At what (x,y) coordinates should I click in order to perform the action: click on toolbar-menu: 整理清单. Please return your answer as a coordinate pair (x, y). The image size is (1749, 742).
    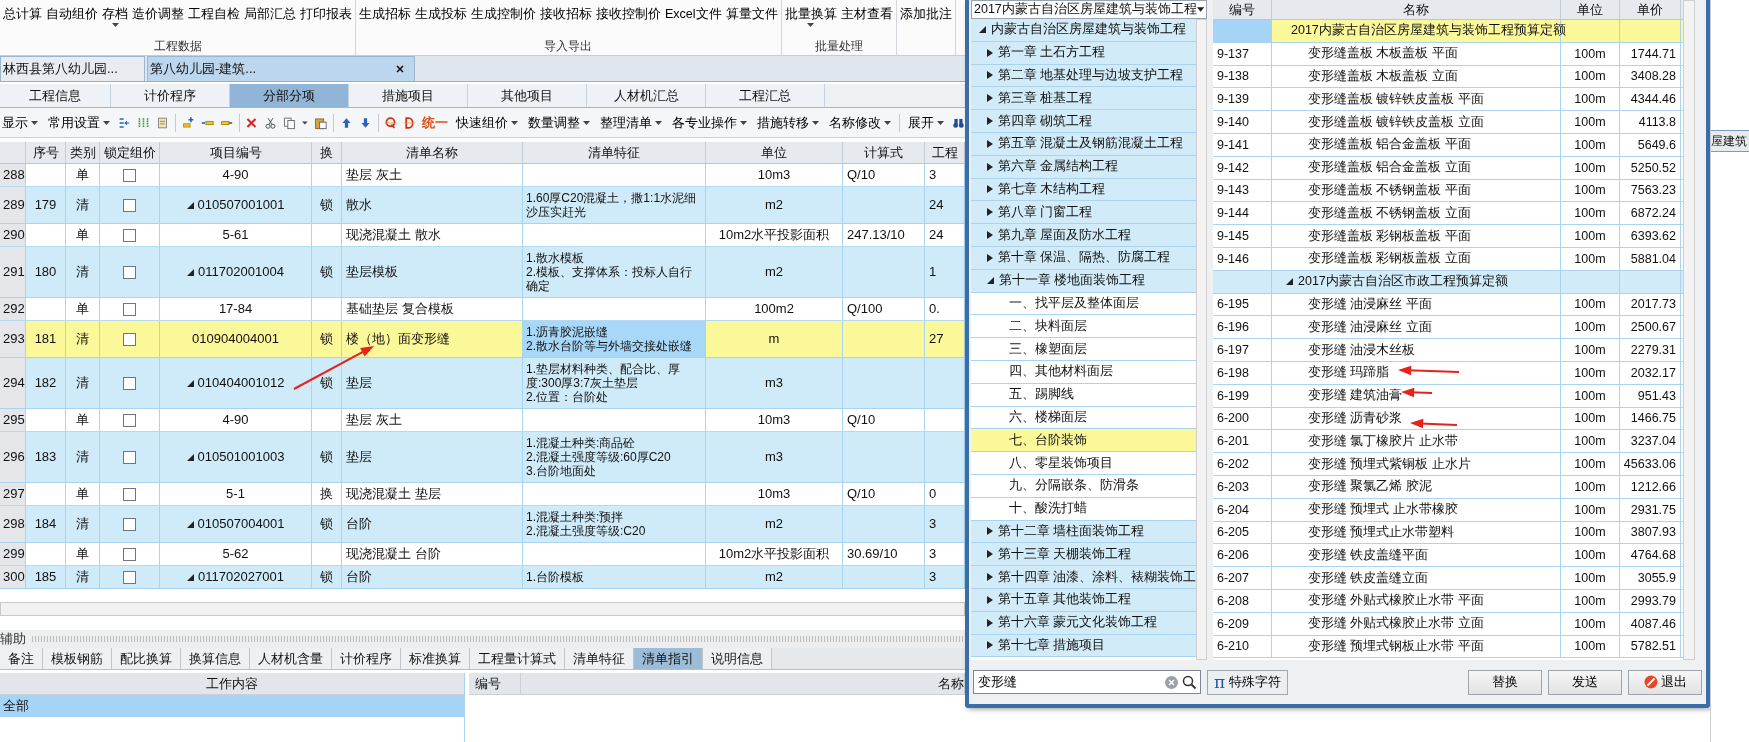
    Looking at the image, I should click on (631, 122).